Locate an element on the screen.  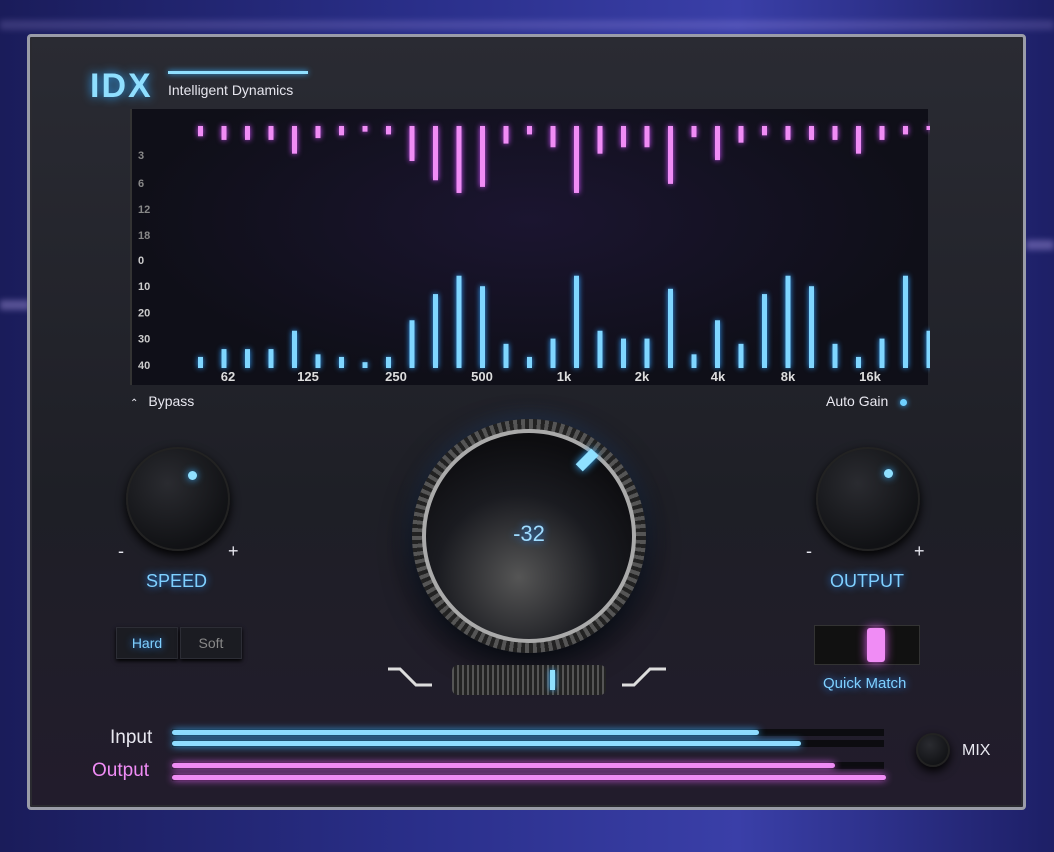
quick-match-slider is located at coordinates (867, 645).